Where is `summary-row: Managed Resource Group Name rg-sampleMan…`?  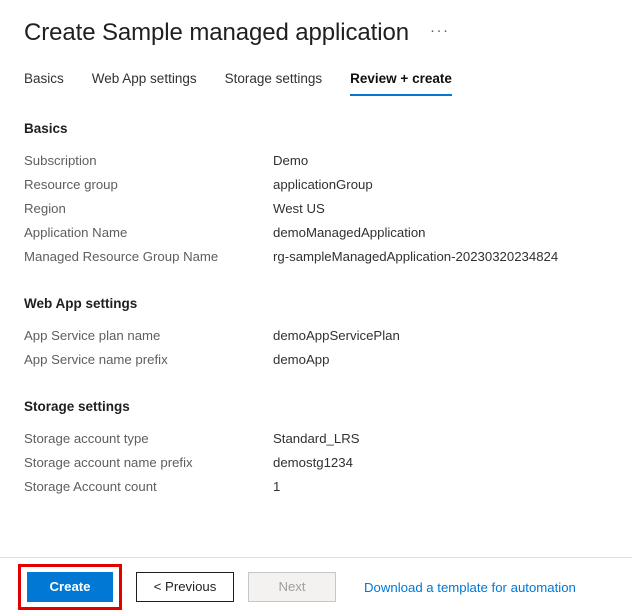 summary-row: Managed Resource Group Name rg-sampleMan… is located at coordinates (316, 257).